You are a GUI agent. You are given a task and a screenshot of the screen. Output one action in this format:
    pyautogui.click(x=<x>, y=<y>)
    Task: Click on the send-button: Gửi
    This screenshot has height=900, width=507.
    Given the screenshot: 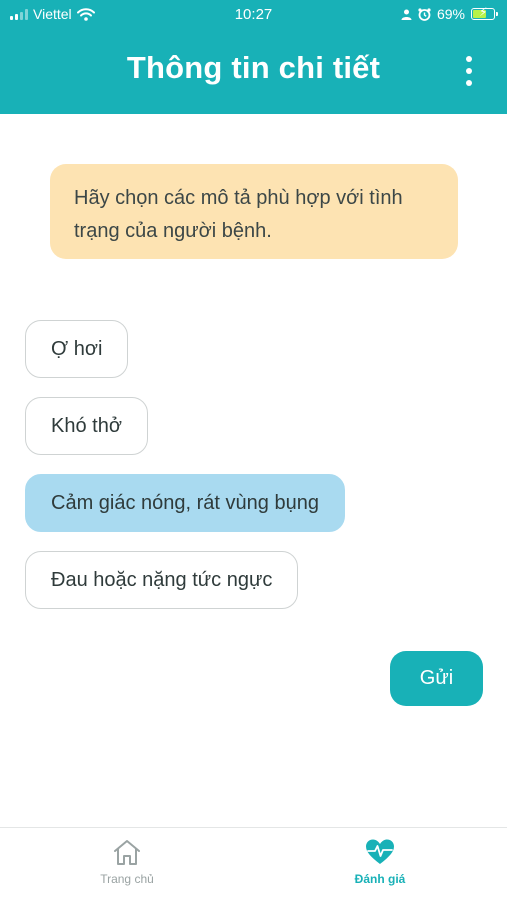 What is the action you would take?
    pyautogui.click(x=436, y=678)
    